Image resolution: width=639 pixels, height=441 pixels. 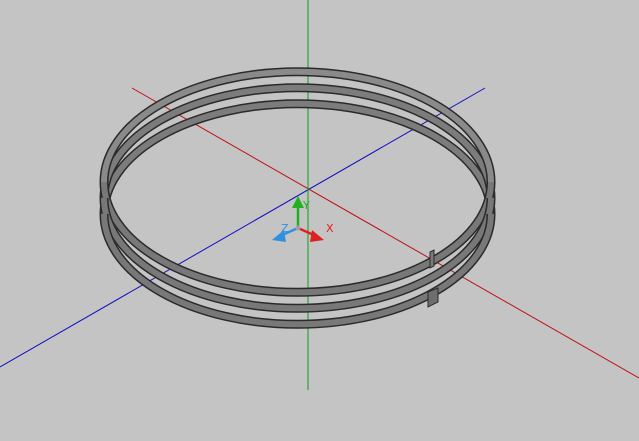 What do you see at coordinates (317, 236) in the screenshot?
I see `ucs-x-arrowhead` at bounding box center [317, 236].